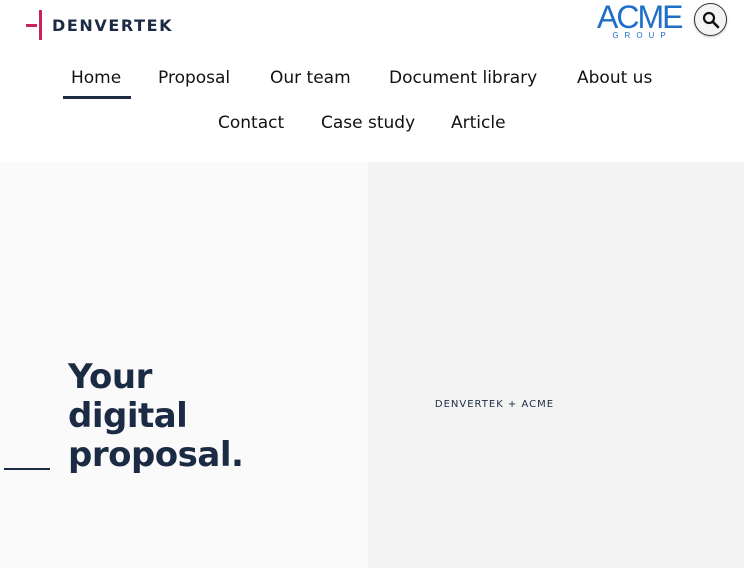 The image size is (744, 568). What do you see at coordinates (110, 377) in the screenshot?
I see `hero-title-line: Your` at bounding box center [110, 377].